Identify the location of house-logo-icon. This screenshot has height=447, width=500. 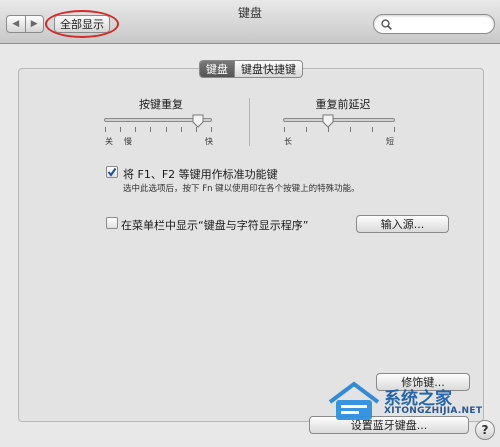
(354, 400).